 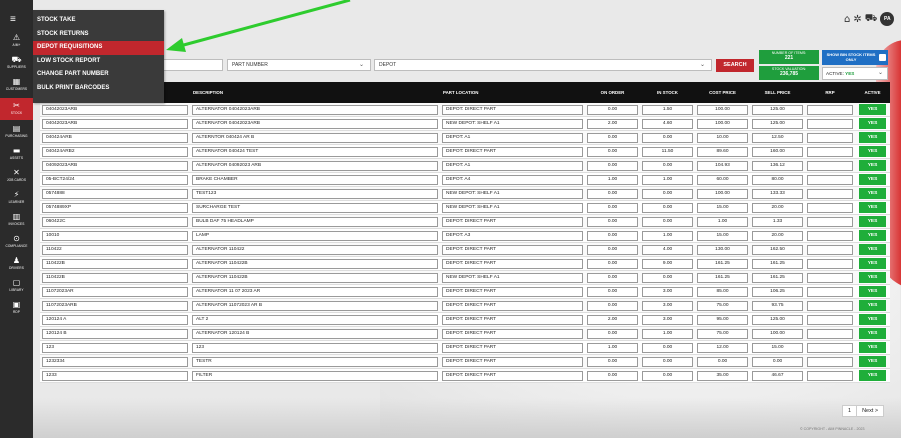 What do you see at coordinates (115, 180) in the screenshot?
I see `cell-part-number: 05-BCT24/24` at bounding box center [115, 180].